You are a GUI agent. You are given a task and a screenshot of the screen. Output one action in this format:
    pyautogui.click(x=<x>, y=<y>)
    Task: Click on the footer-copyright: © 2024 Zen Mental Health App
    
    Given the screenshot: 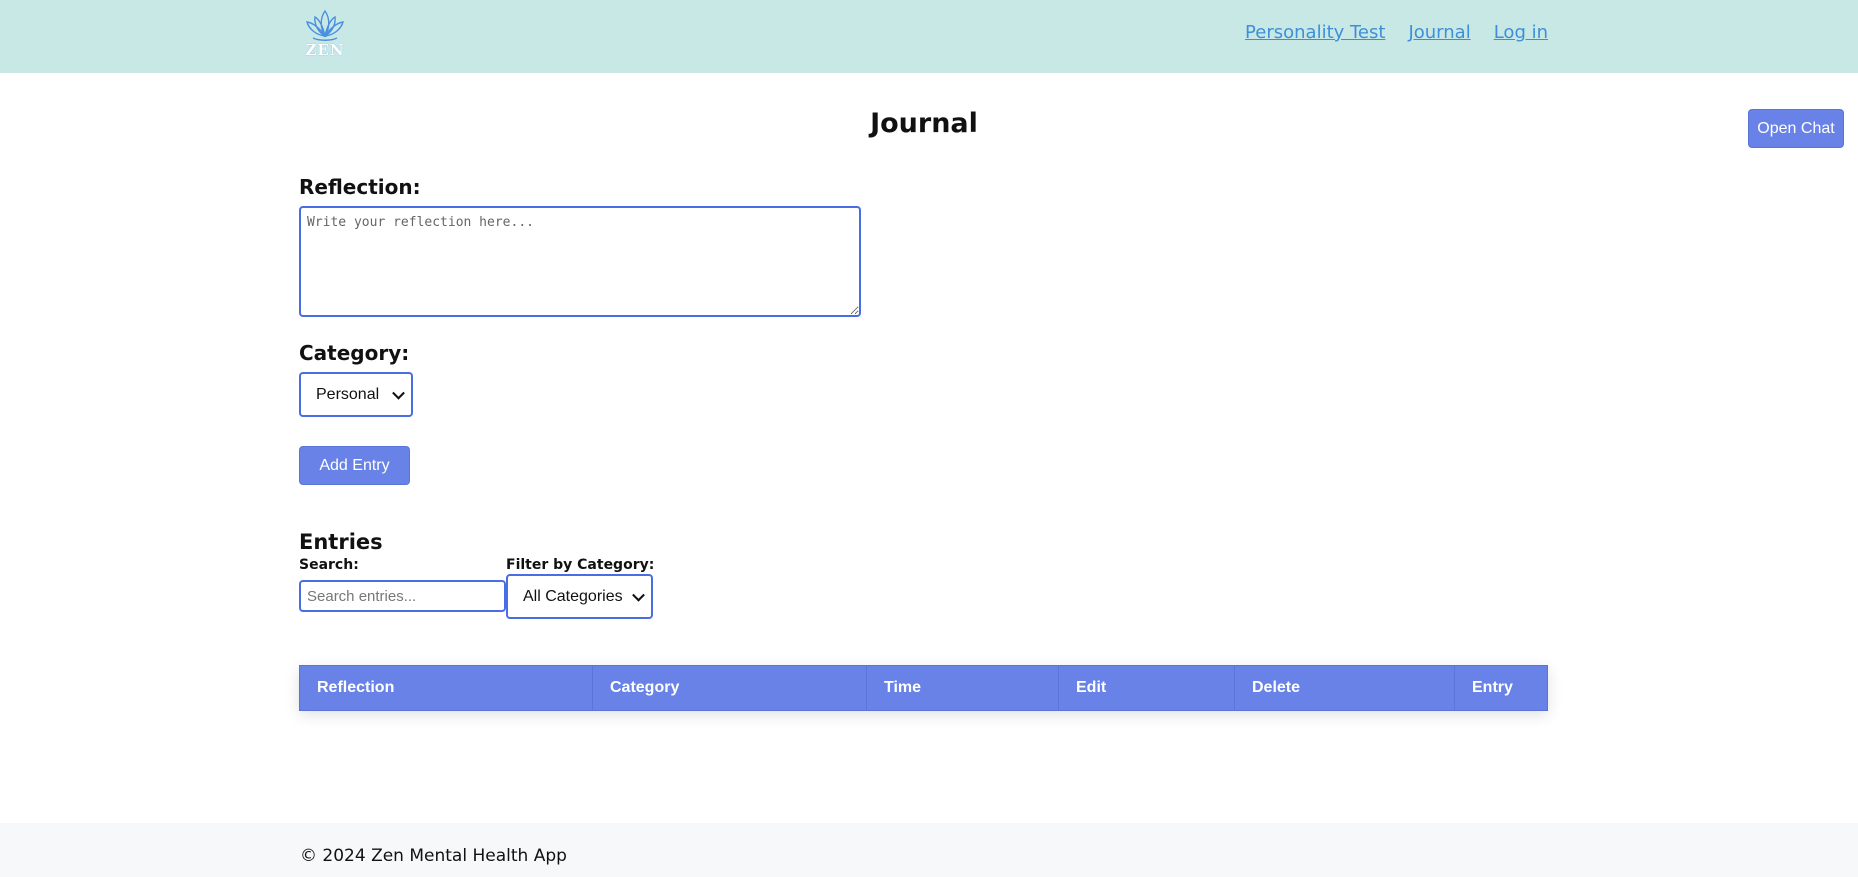 What is the action you would take?
    pyautogui.click(x=433, y=856)
    